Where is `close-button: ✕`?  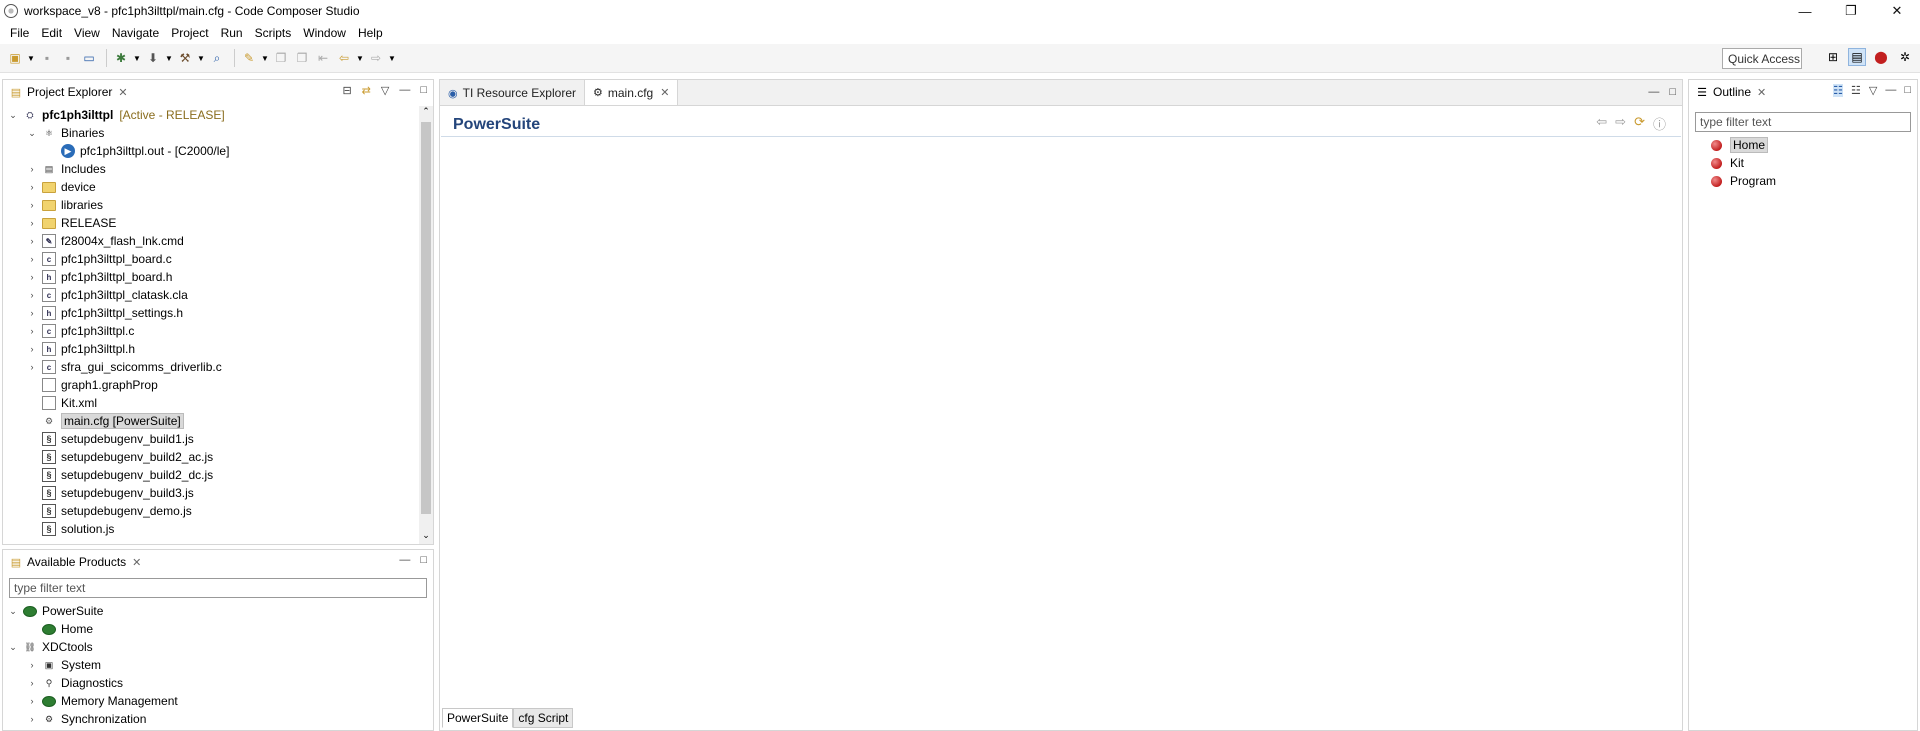
close-button: ✕ is located at coordinates (1897, 11).